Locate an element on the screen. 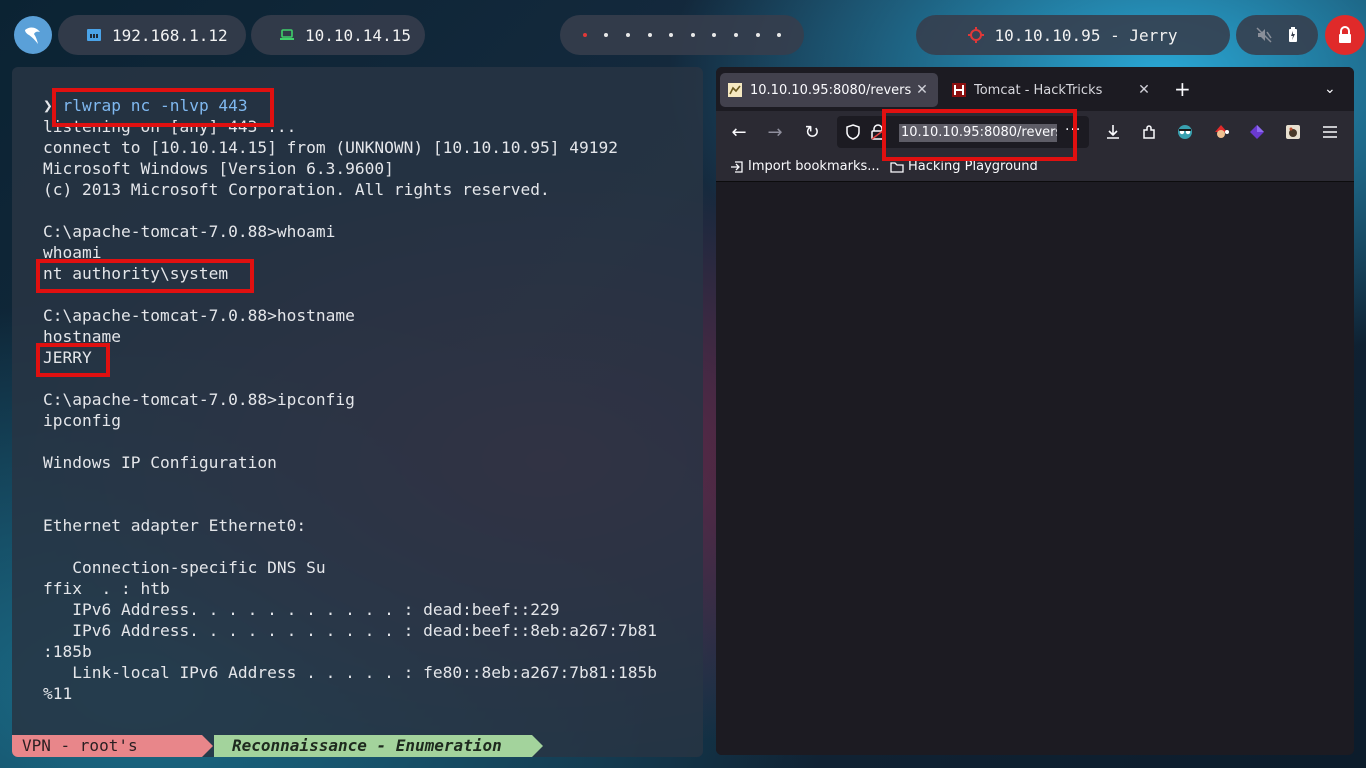  terminal-line: C:\apache-tomcat-7.0.88>whoami is located at coordinates (189, 231).